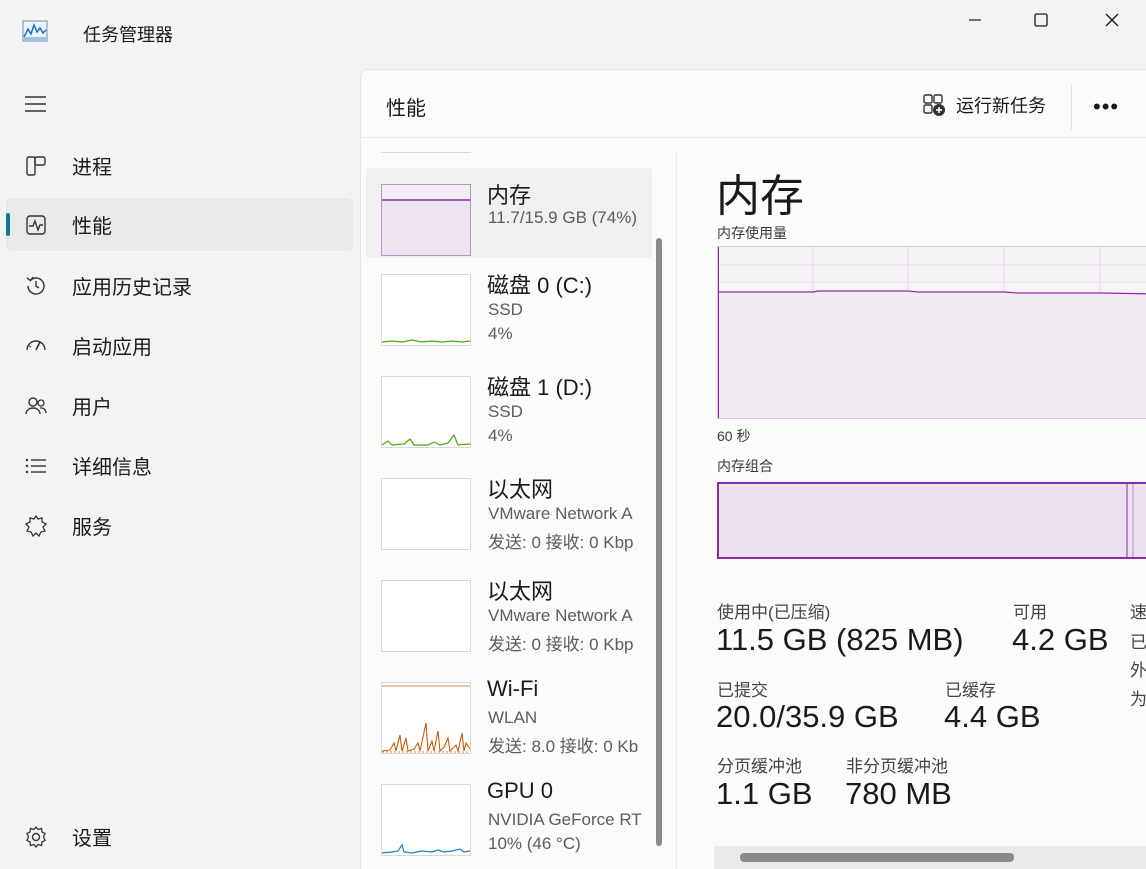 The height and width of the screenshot is (869, 1146). Describe the element at coordinates (745, 466) in the screenshot. I see `memory-composition-label: 内存组合` at that location.